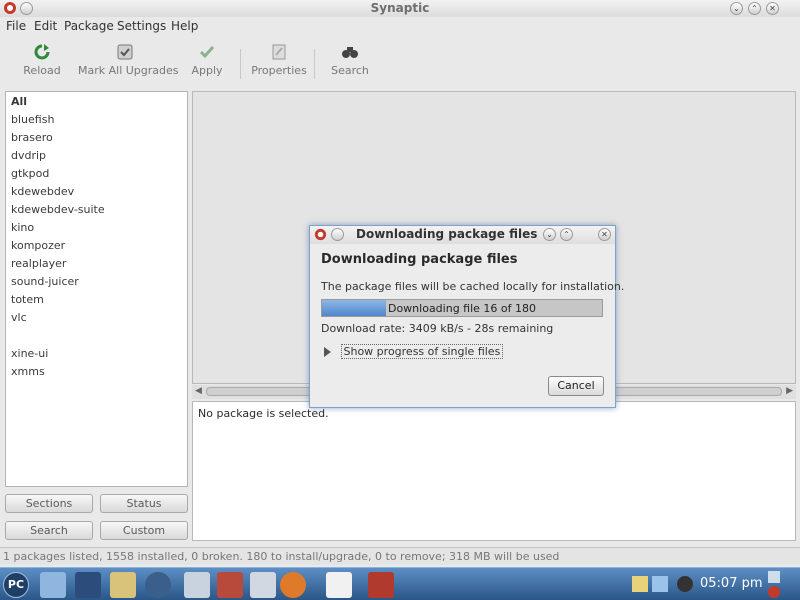 The height and width of the screenshot is (600, 800). Describe the element at coordinates (576, 386) in the screenshot. I see `cancel-button: Cancel` at that location.